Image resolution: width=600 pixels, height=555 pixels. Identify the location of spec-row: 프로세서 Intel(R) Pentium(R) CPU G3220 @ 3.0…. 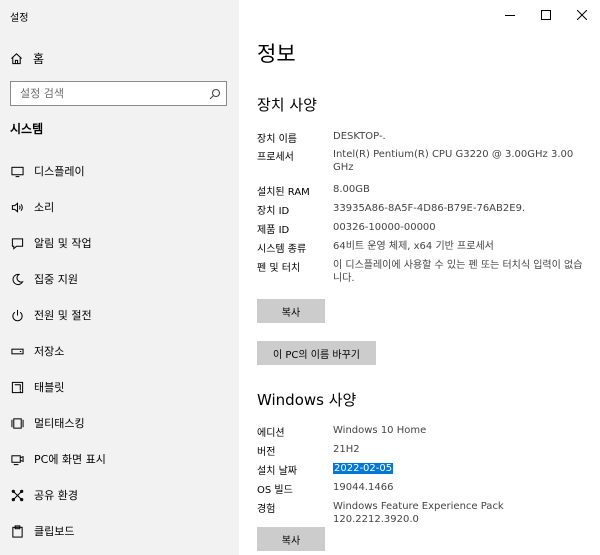
(422, 165).